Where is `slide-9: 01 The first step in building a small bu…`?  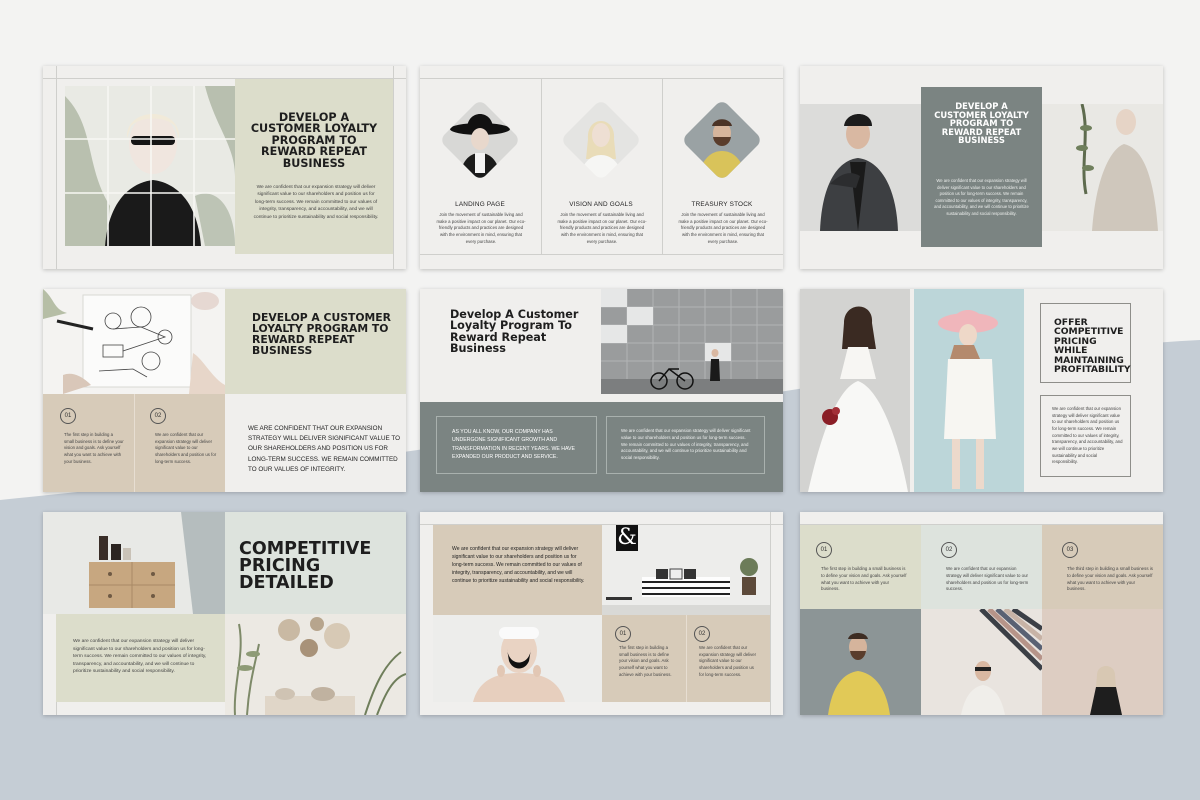 slide-9: 01 The first step in building a small bu… is located at coordinates (981, 613).